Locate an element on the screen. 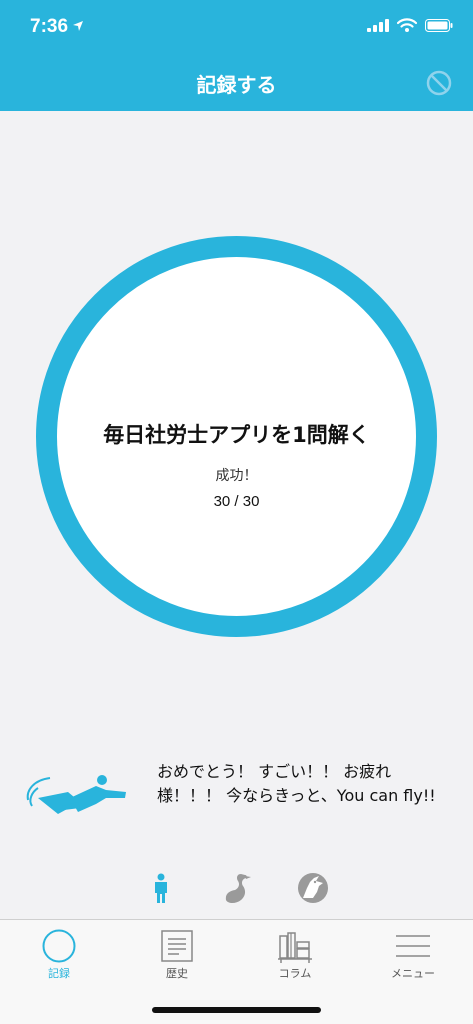 This screenshot has height=1024, width=473. home-indicator is located at coordinates (236, 1010).